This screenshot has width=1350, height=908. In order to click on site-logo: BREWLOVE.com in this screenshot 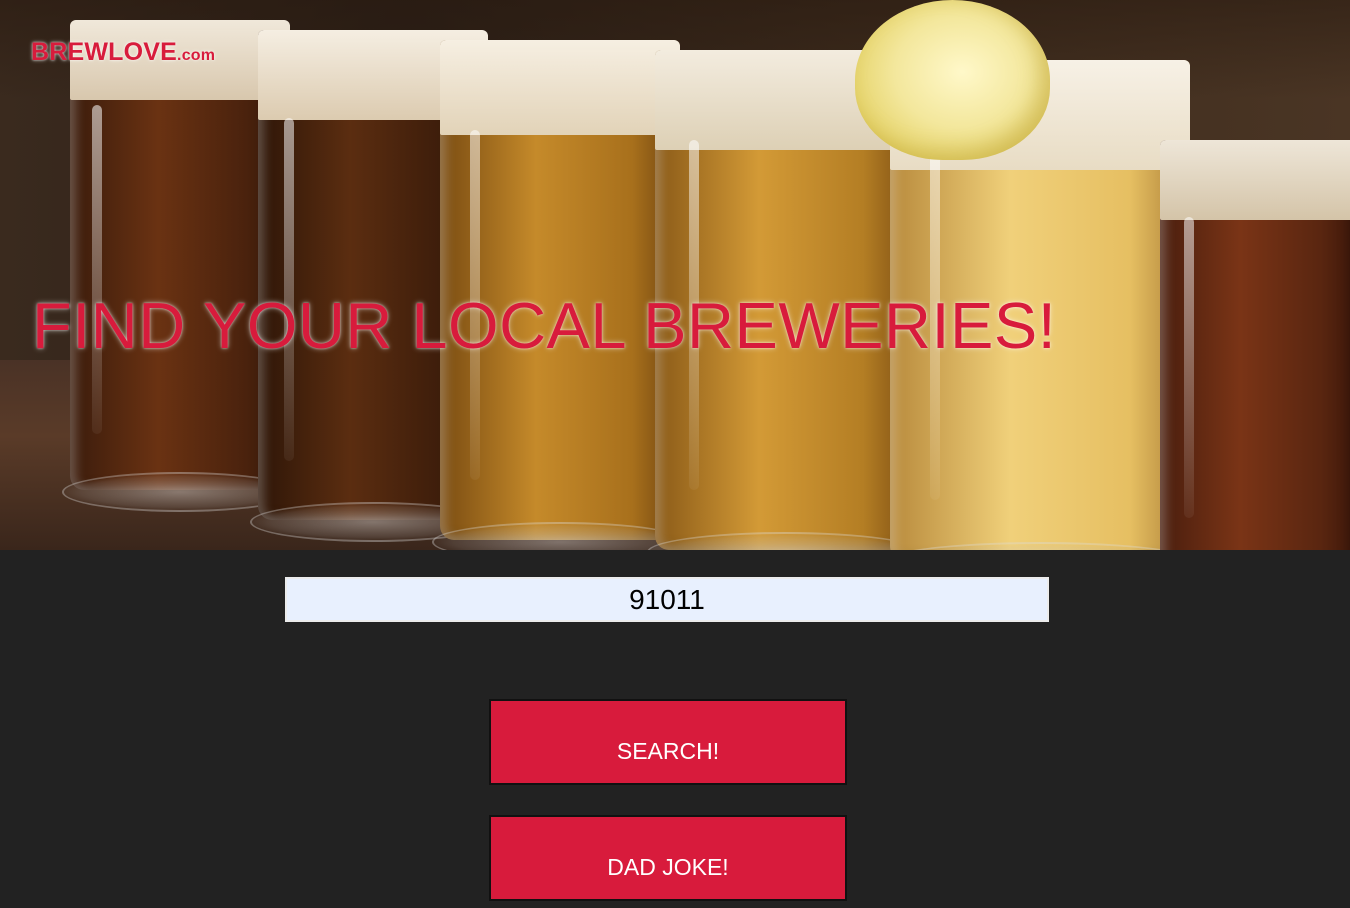, I will do `click(123, 52)`.